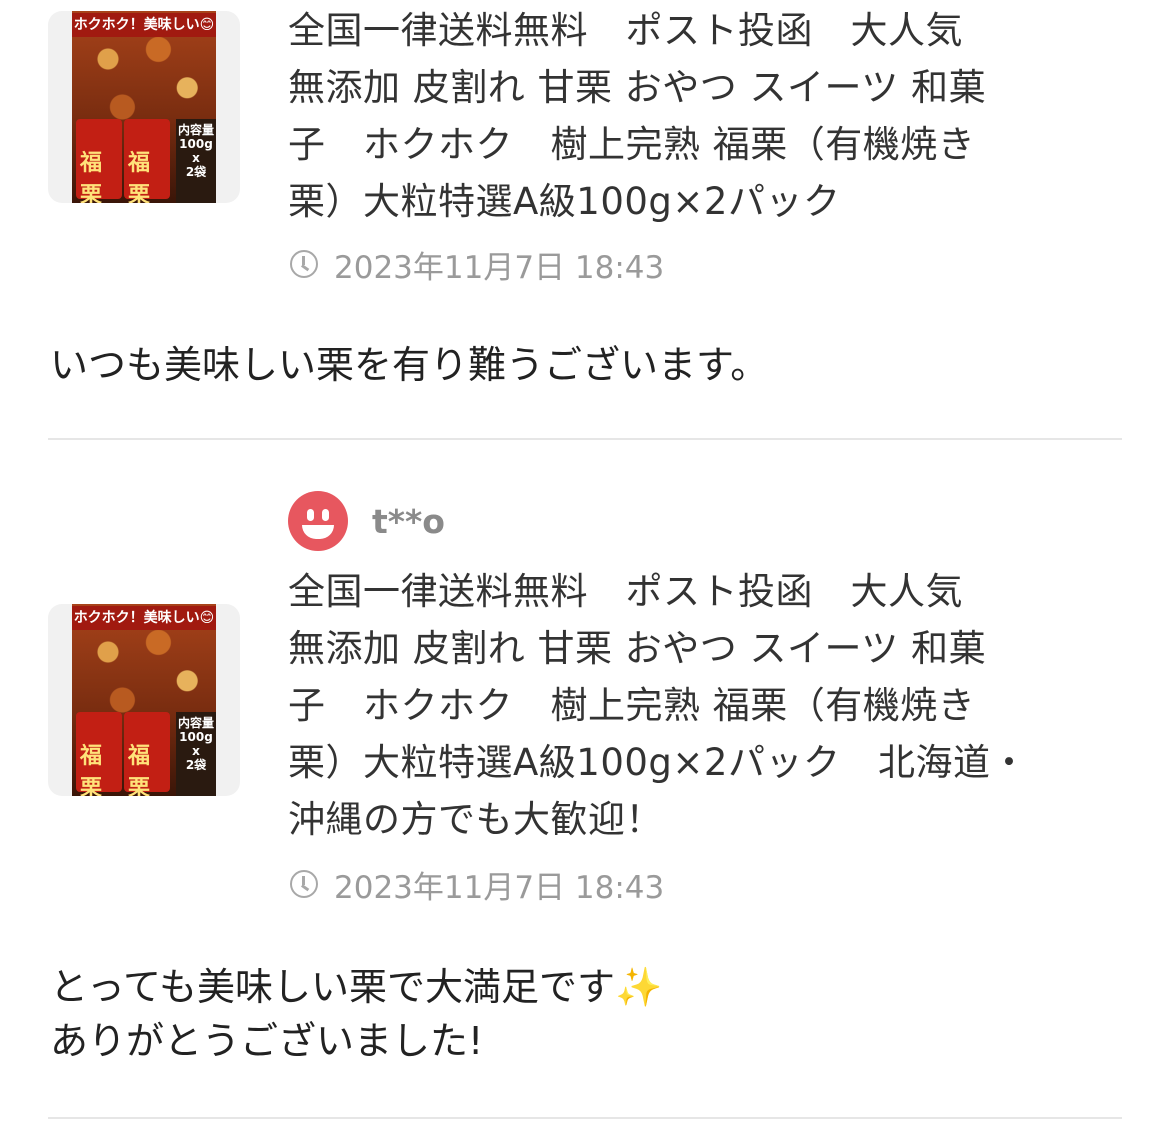 This screenshot has width=1170, height=1146. What do you see at coordinates (408, 521) in the screenshot?
I see `reviewer-name: t**o` at bounding box center [408, 521].